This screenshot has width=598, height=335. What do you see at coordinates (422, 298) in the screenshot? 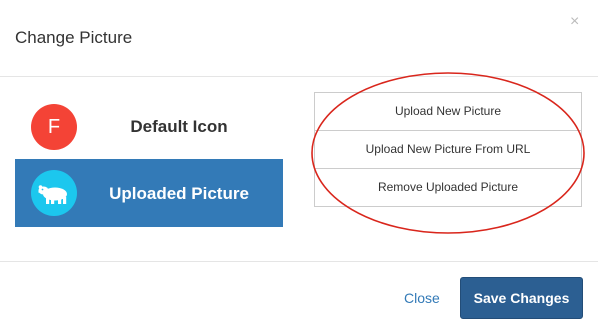
I see `close-button: Close` at bounding box center [422, 298].